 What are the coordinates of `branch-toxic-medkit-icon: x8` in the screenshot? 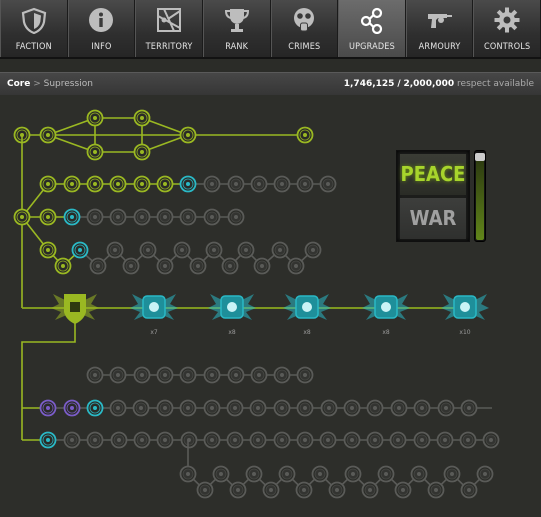 It's located at (386, 315).